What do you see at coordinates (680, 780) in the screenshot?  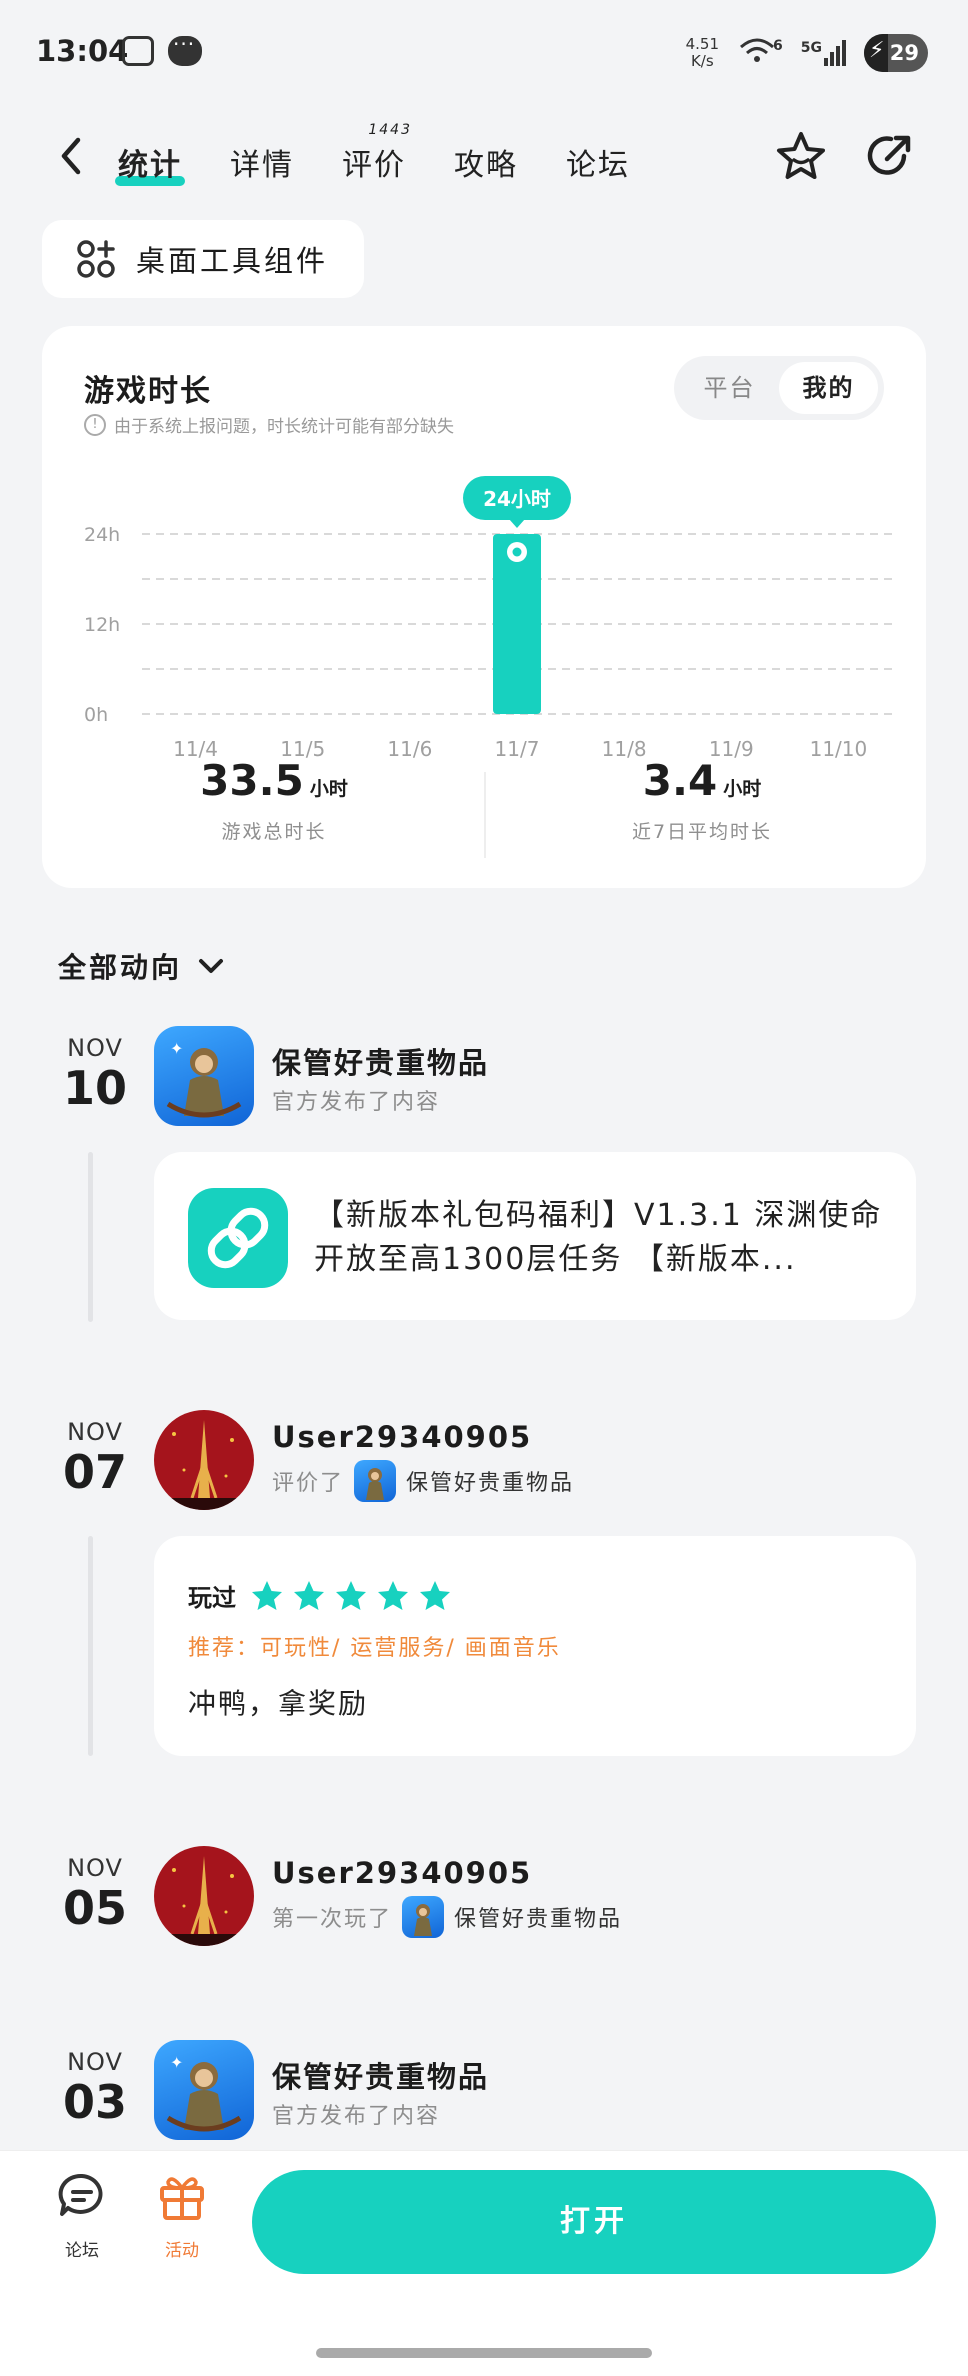 I see `average-playtime-value: 3.4` at bounding box center [680, 780].